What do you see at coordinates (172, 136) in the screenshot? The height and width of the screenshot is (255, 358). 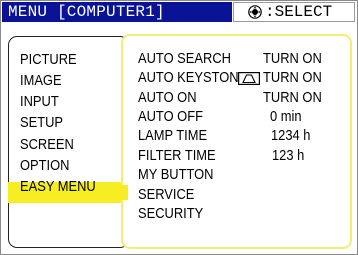 I see `option-lamp-time: LAMP TIME` at bounding box center [172, 136].